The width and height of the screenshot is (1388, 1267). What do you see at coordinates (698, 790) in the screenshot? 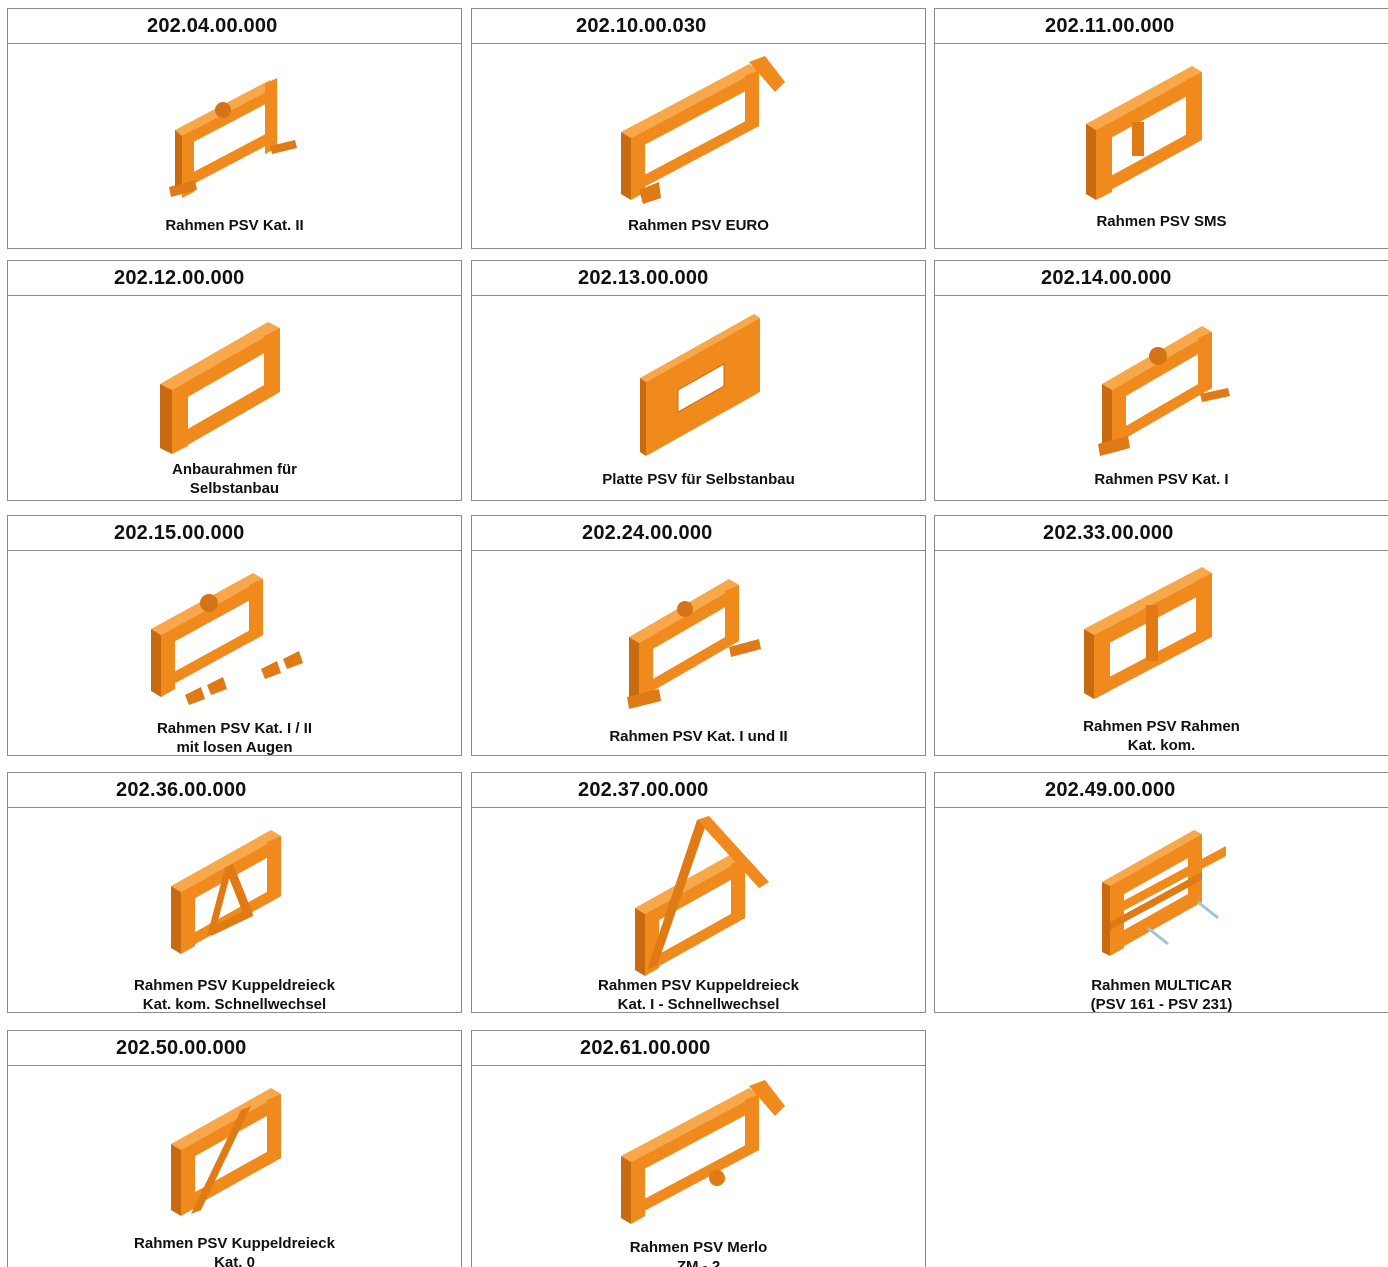
I see `product-code: 202.37.00.000` at bounding box center [698, 790].